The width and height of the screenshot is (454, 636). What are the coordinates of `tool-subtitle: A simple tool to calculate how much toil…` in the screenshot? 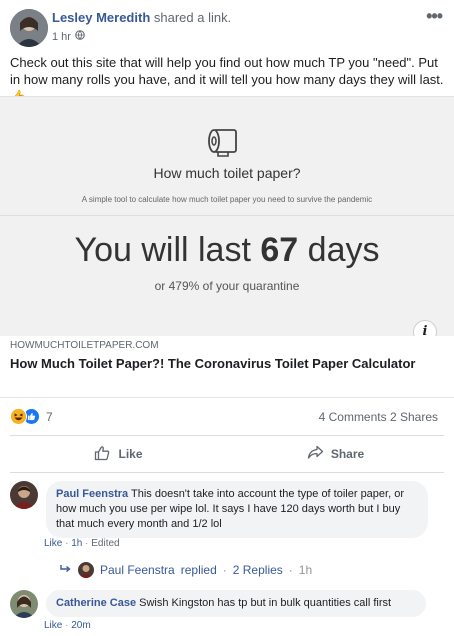 It's located at (227, 199).